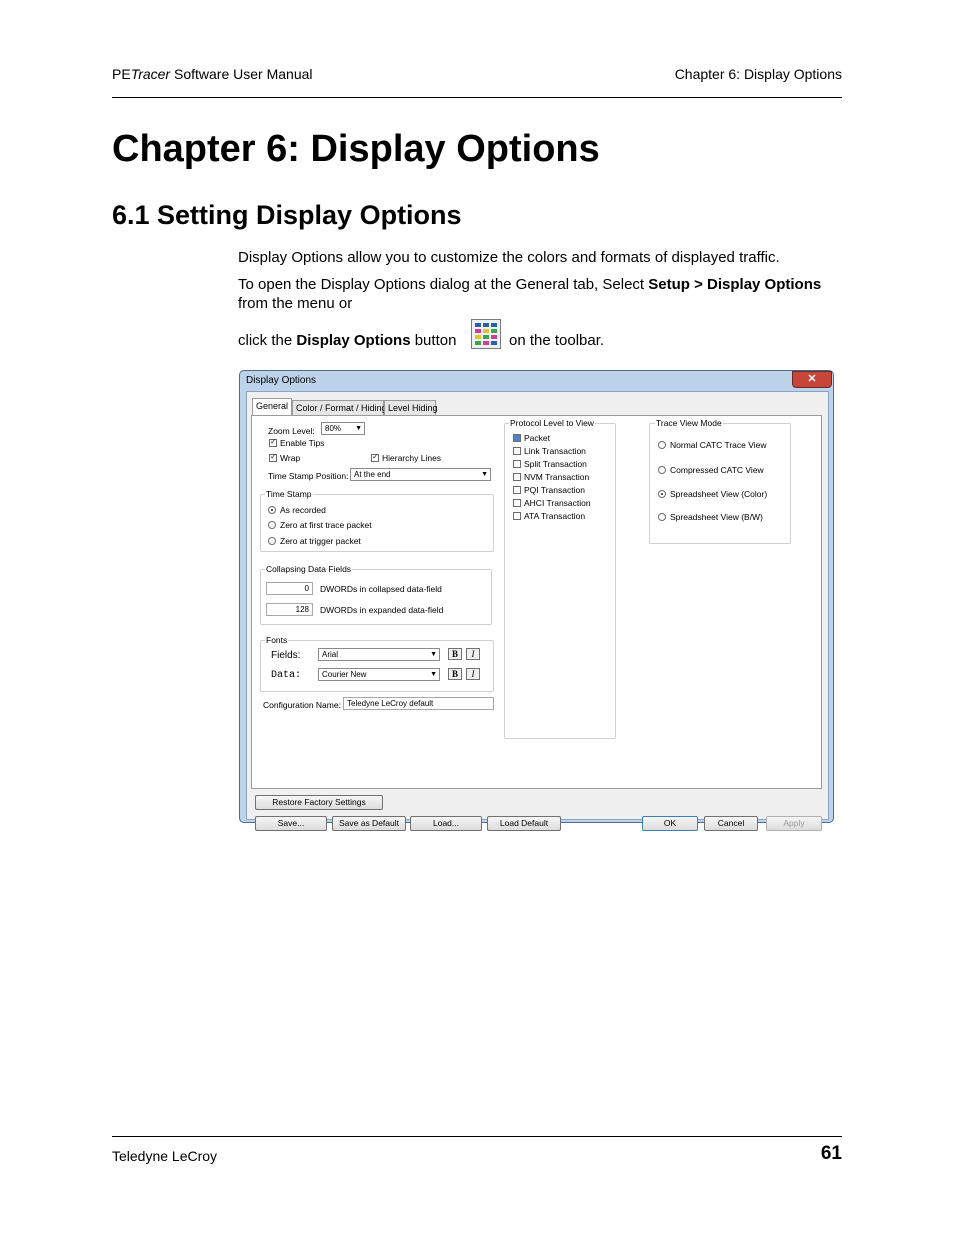 This screenshot has height=1235, width=954. Describe the element at coordinates (319, 802) in the screenshot. I see `restore-factory-settings-button: Restore Factory Settings` at that location.